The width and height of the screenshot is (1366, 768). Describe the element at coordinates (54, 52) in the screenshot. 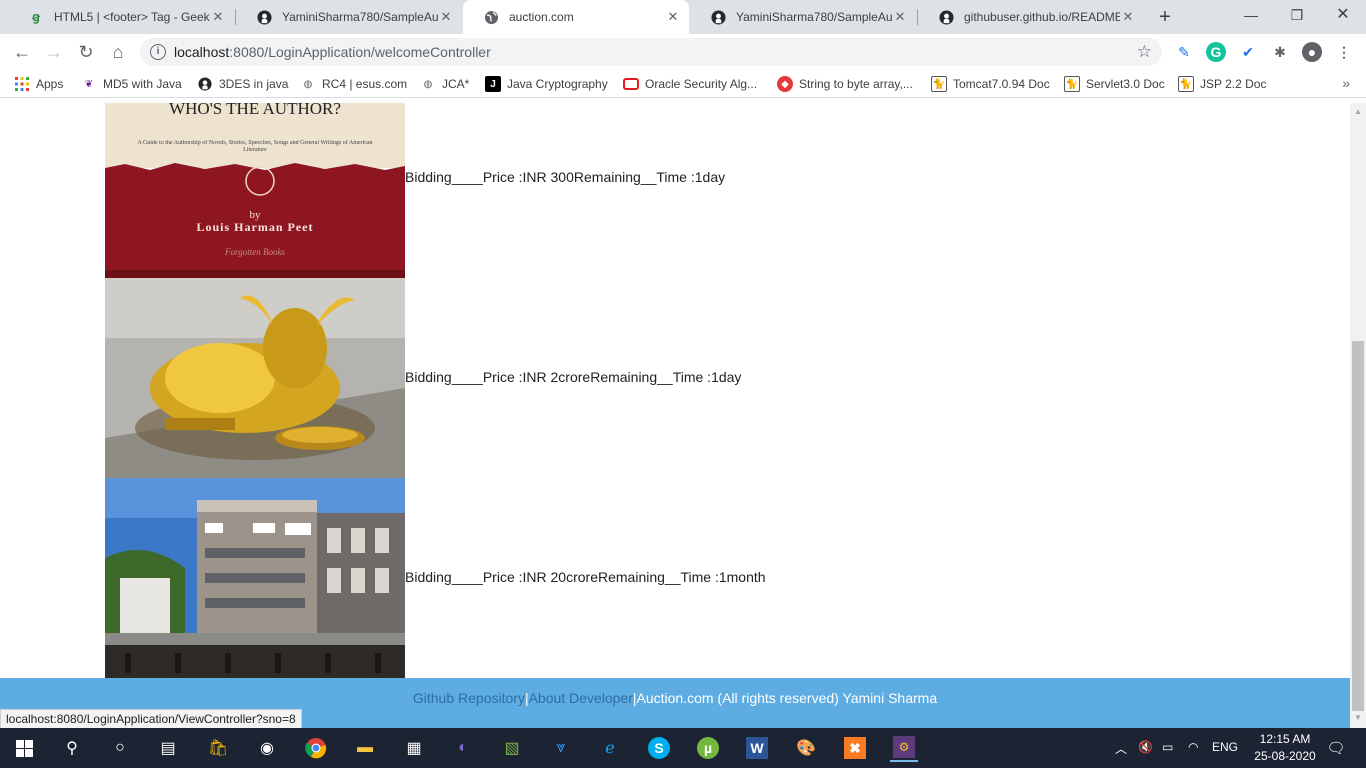

I see `forward-button: →` at that location.